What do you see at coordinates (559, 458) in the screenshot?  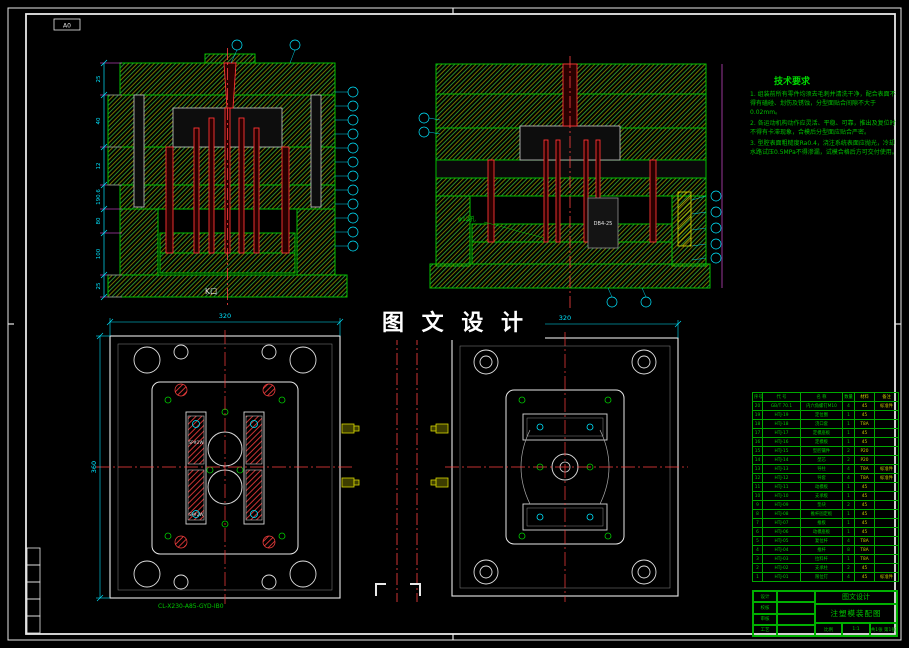 I see `plan-view-fixed-half: 320` at bounding box center [559, 458].